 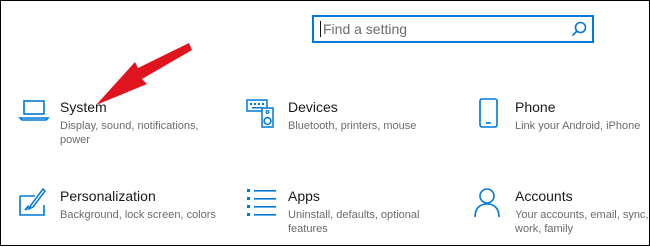 I want to click on category-description: Bluetooth, printers, mouse, so click(x=352, y=126).